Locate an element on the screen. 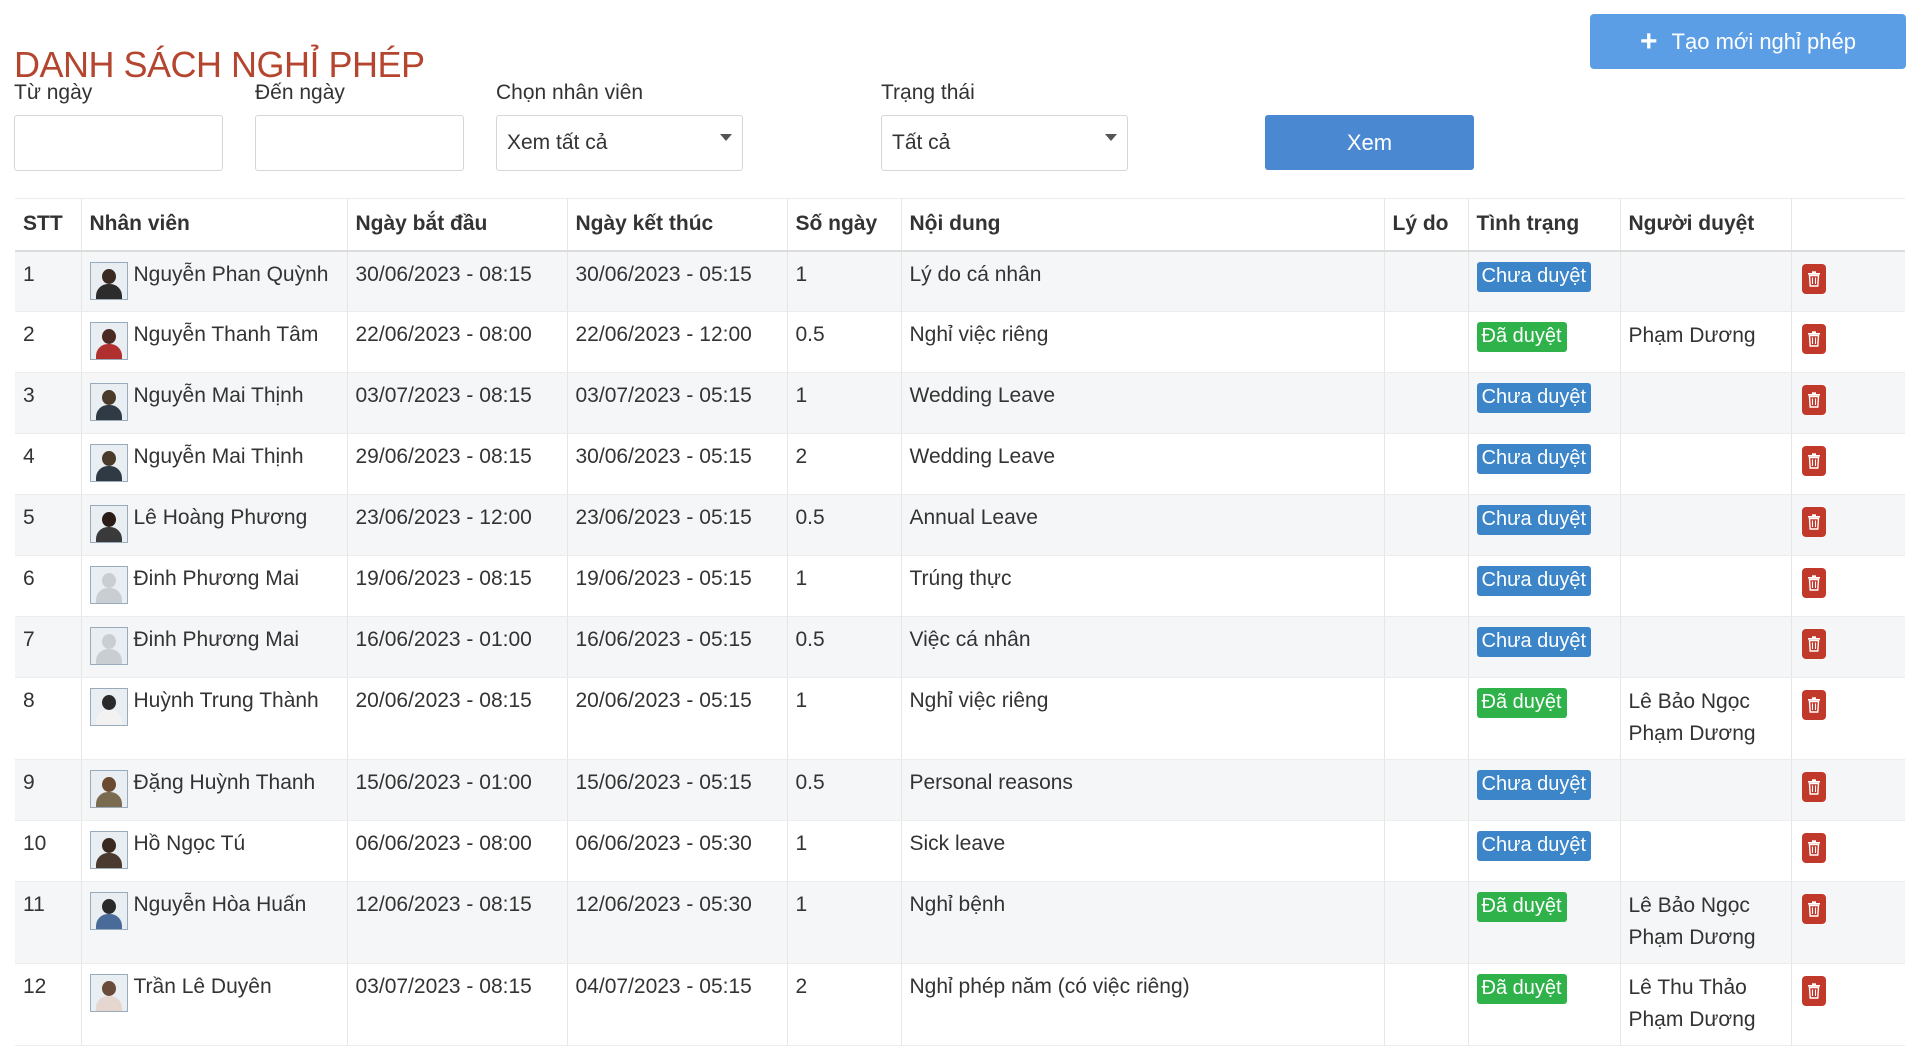 This screenshot has width=1920, height=1048. approver-cell: Lê Thu Thảo Phạm Dương is located at coordinates (1706, 1004).